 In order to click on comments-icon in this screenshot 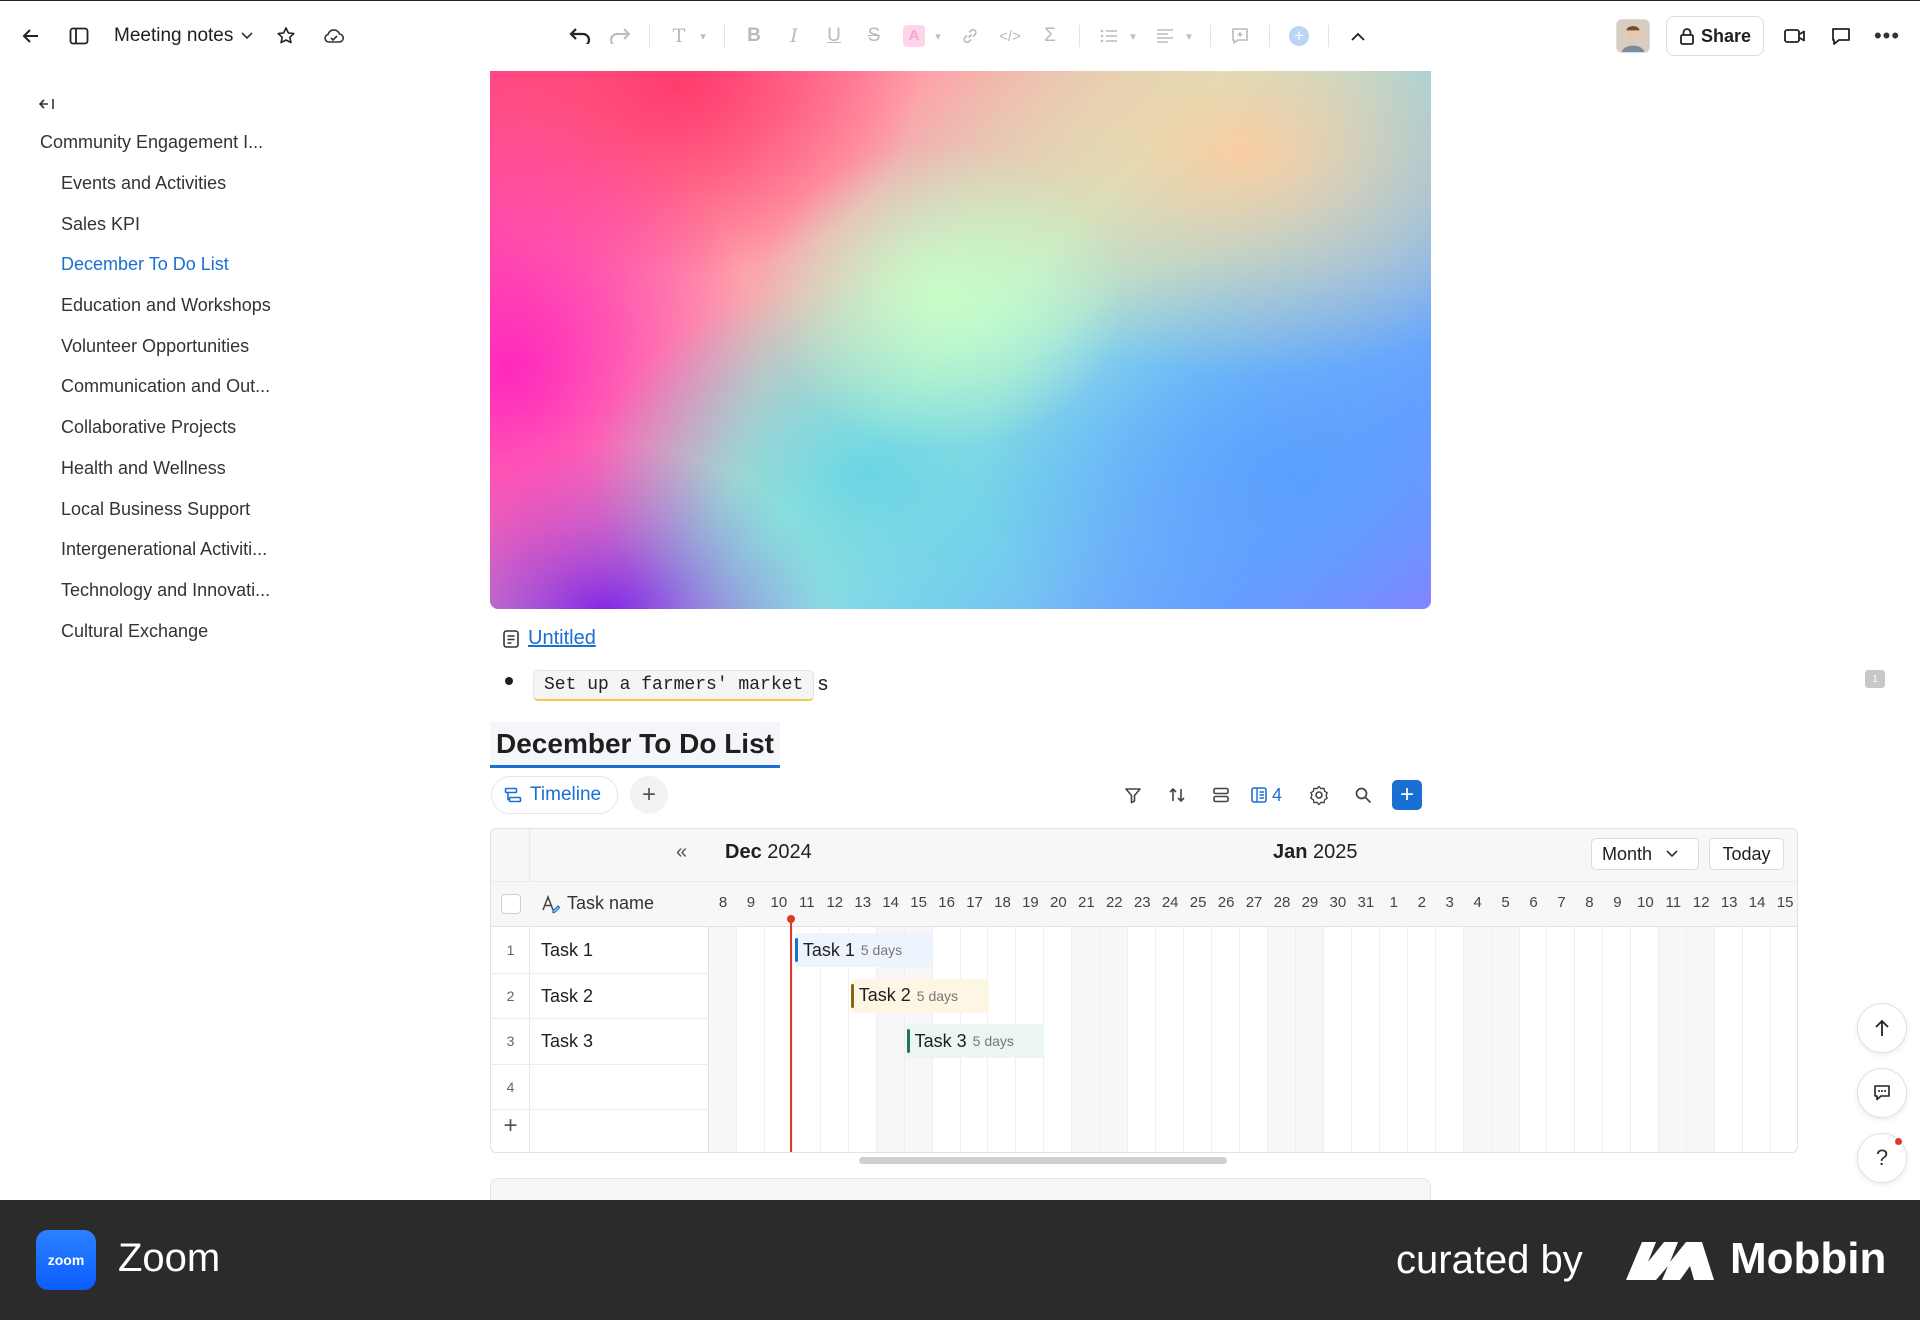, I will do `click(1841, 36)`.